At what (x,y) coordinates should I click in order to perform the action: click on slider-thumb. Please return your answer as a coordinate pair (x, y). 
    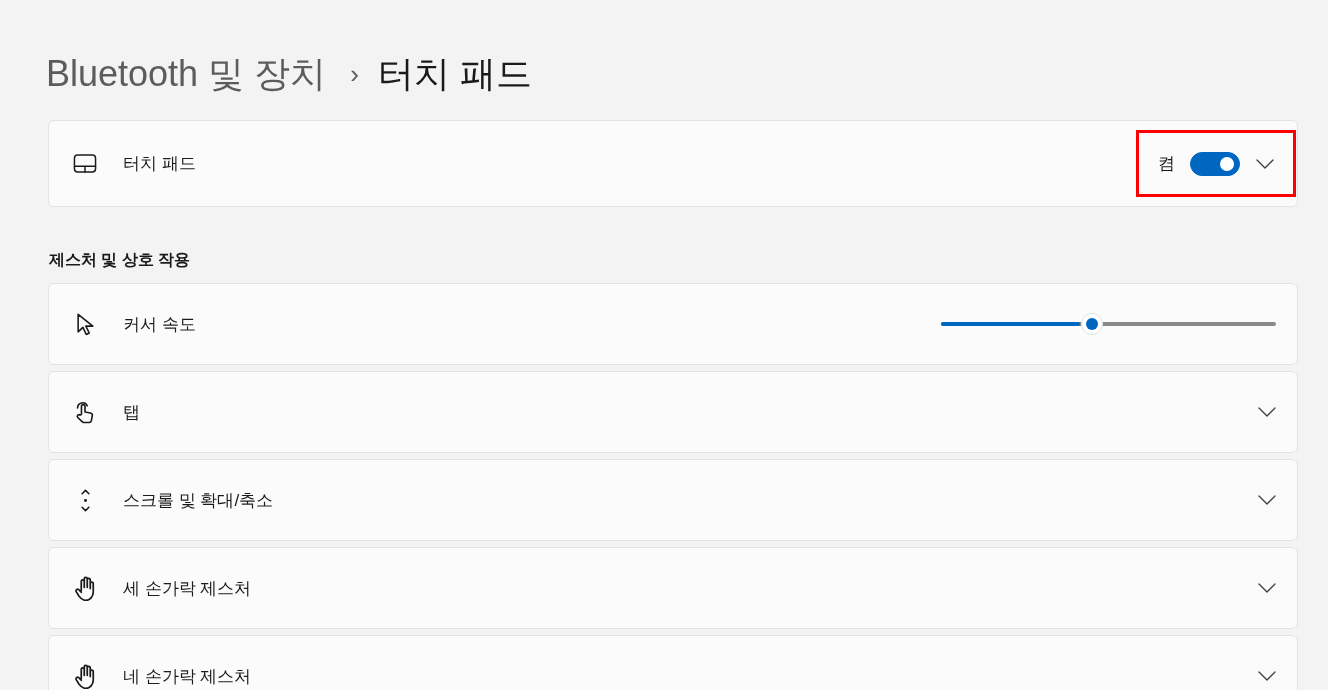
    Looking at the image, I should click on (1091, 324).